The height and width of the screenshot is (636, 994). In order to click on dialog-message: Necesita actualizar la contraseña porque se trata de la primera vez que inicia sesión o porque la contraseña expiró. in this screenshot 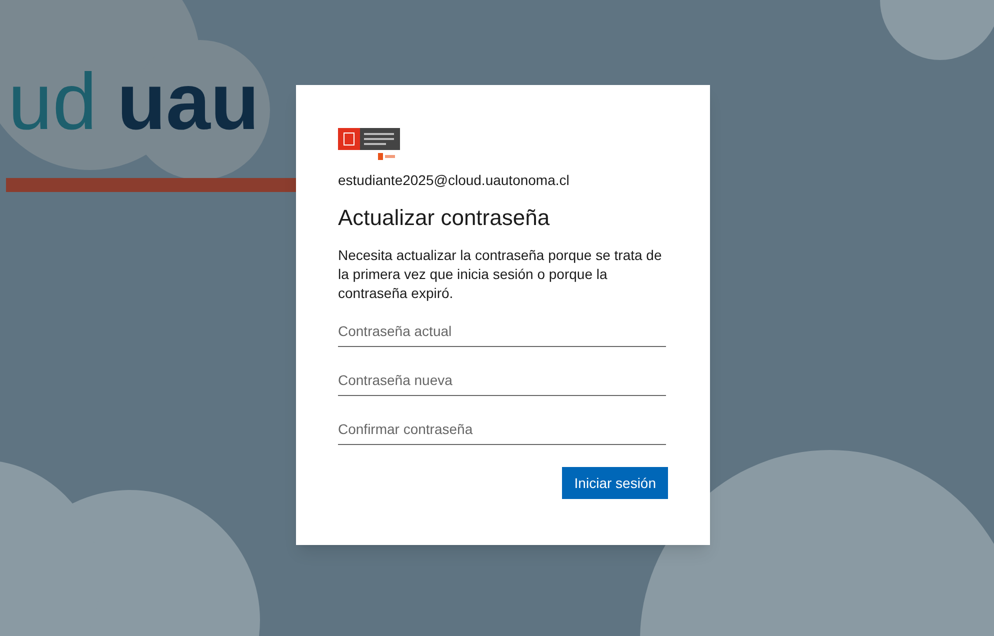, I will do `click(500, 274)`.